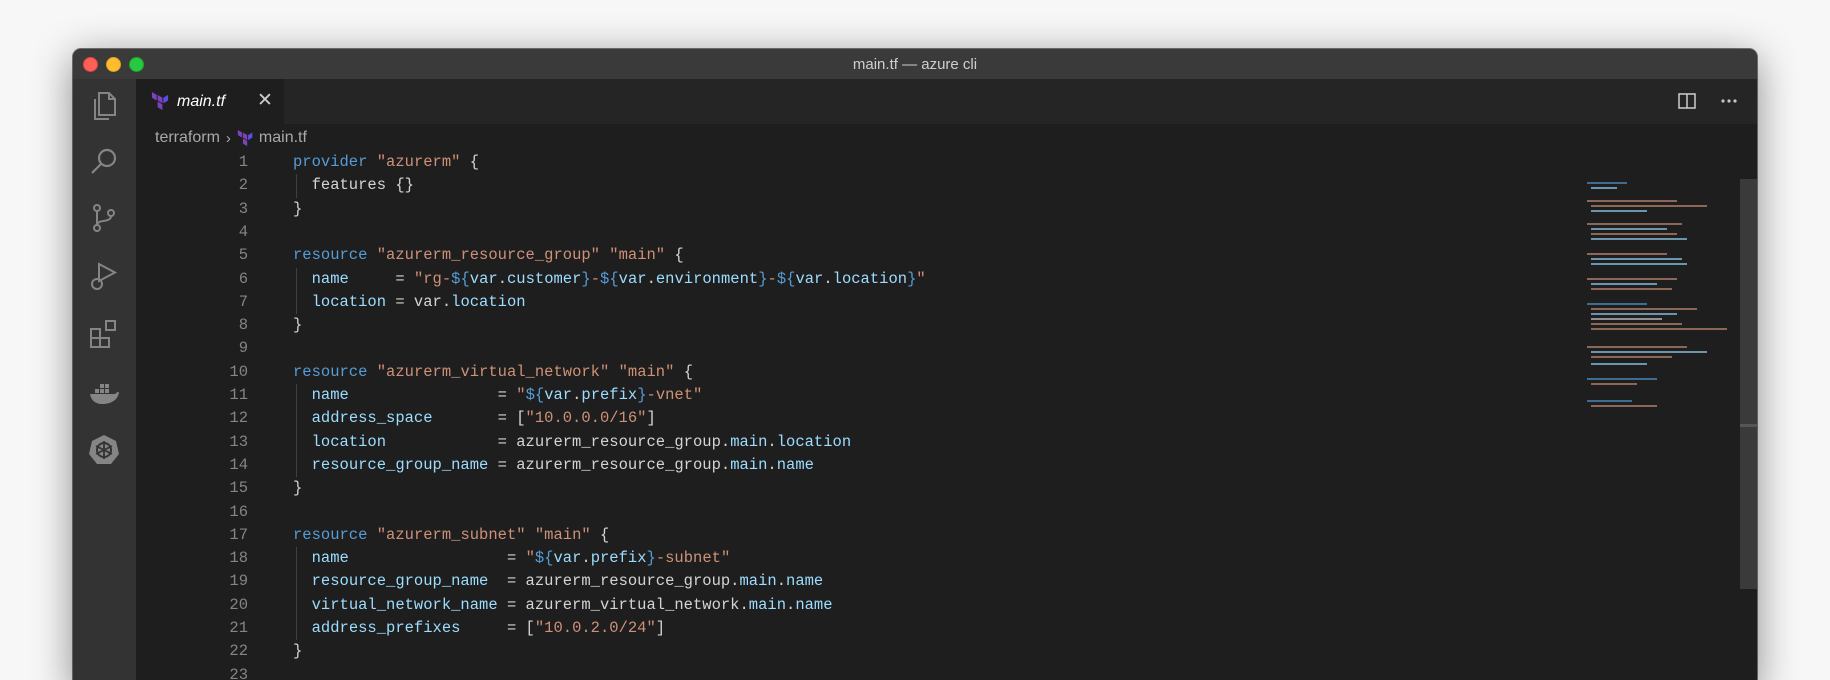 Image resolution: width=1830 pixels, height=680 pixels. What do you see at coordinates (210, 101) in the screenshot?
I see `tab-main-tf: main.tf ✕` at bounding box center [210, 101].